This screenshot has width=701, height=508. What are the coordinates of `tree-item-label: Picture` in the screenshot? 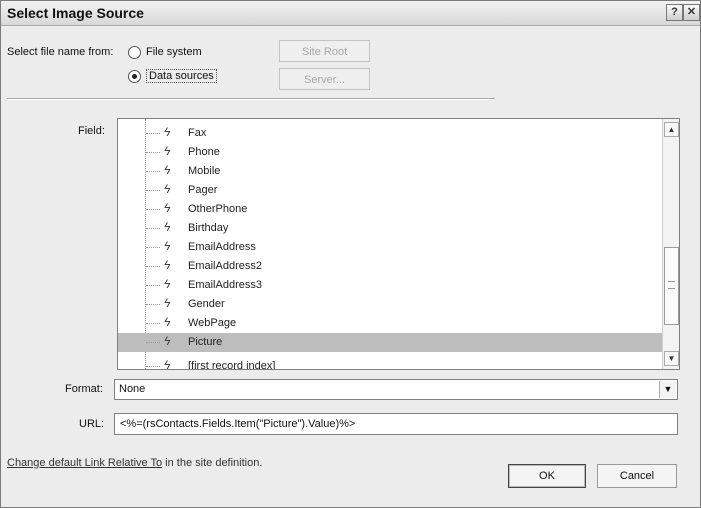 It's located at (205, 342).